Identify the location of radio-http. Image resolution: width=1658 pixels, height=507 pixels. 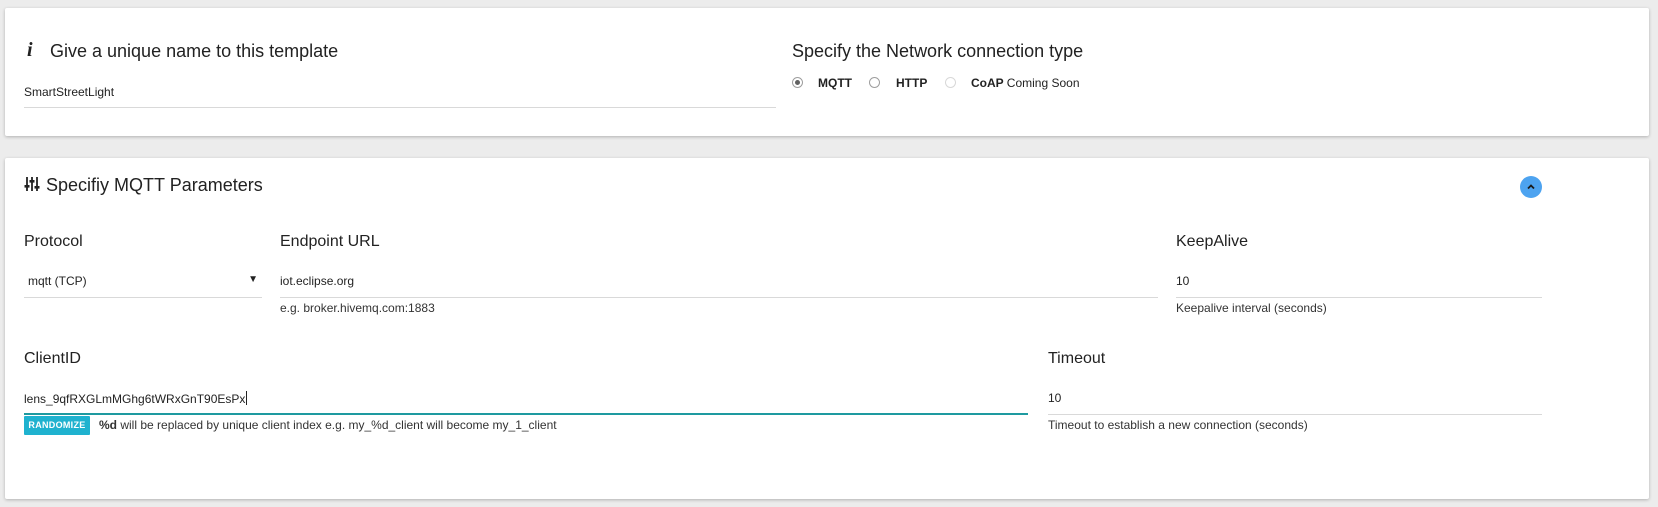
(874, 82).